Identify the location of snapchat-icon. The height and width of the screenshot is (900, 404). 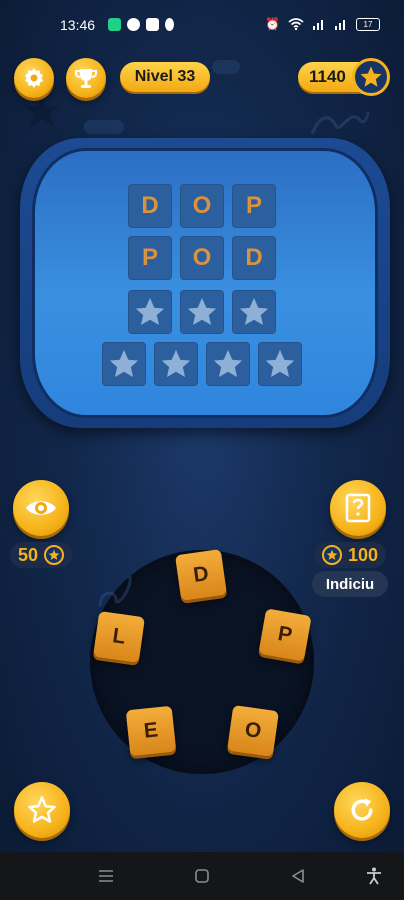
(169, 24).